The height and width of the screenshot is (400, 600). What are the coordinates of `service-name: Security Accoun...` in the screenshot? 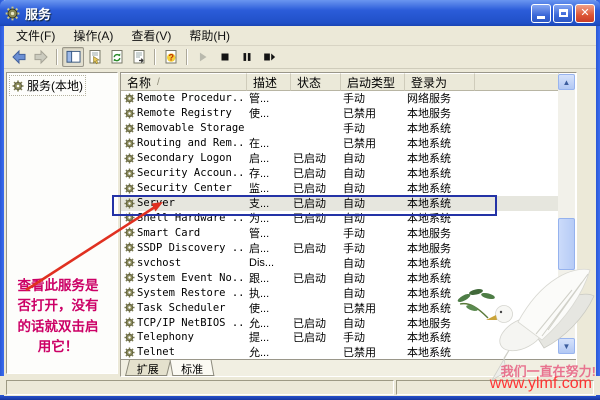 It's located at (192, 173).